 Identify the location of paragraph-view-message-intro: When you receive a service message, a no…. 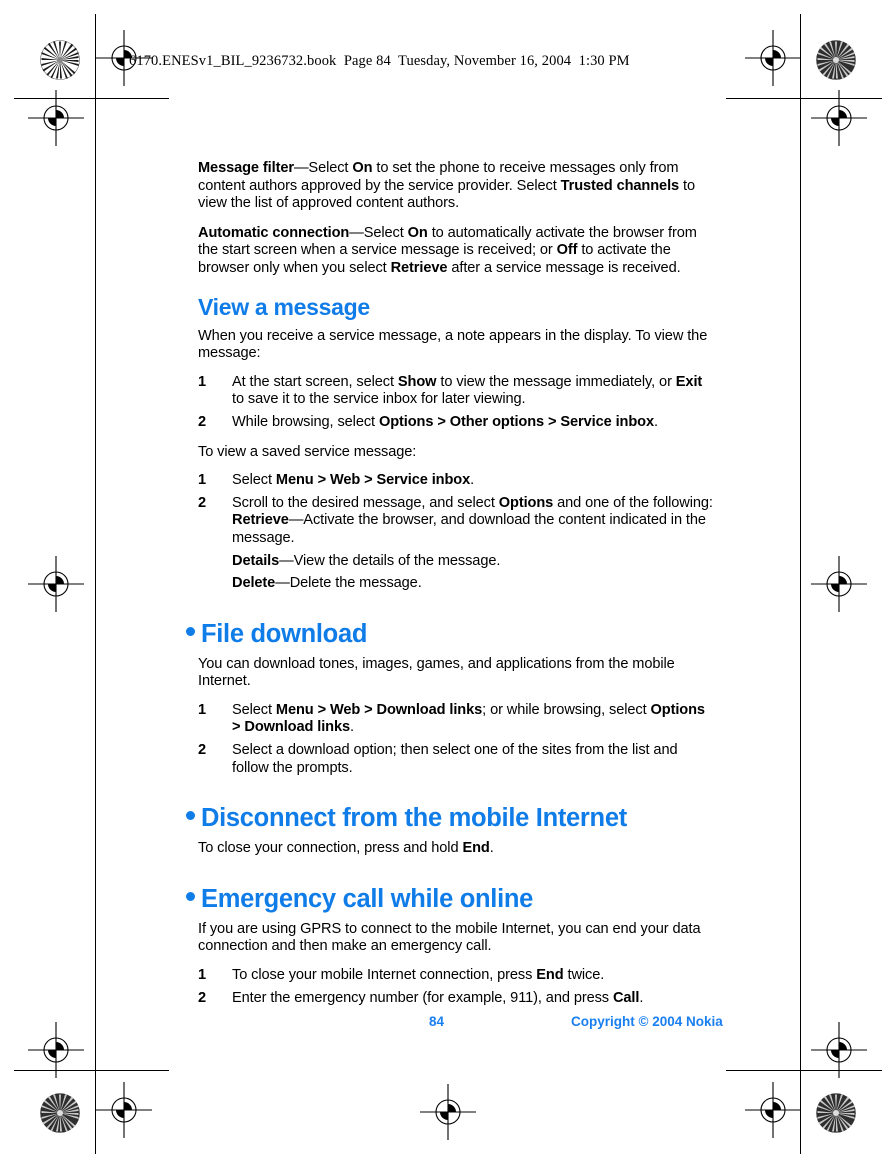
(453, 344).